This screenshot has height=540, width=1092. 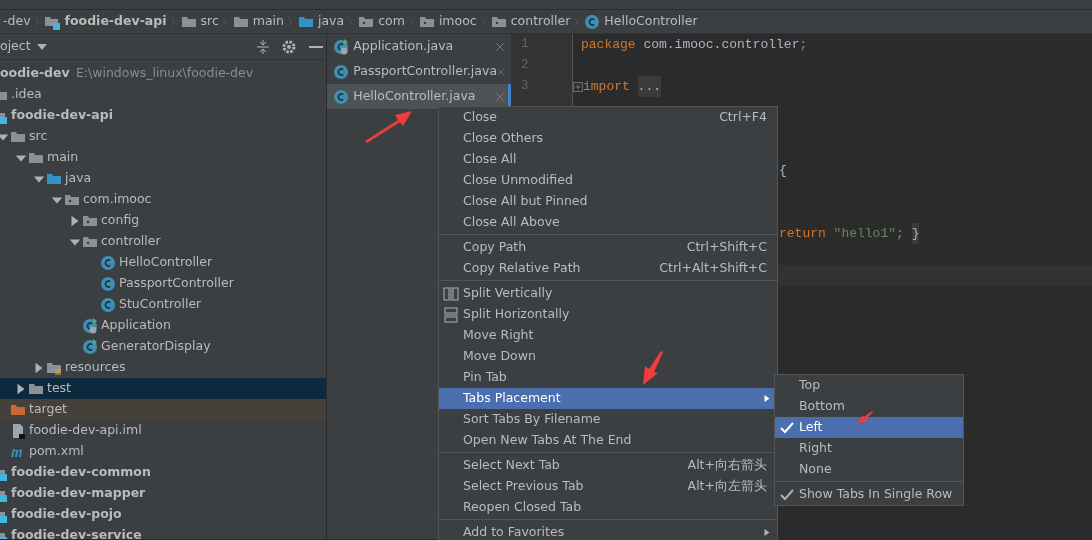 I want to click on tree-item: target, so click(x=163, y=410).